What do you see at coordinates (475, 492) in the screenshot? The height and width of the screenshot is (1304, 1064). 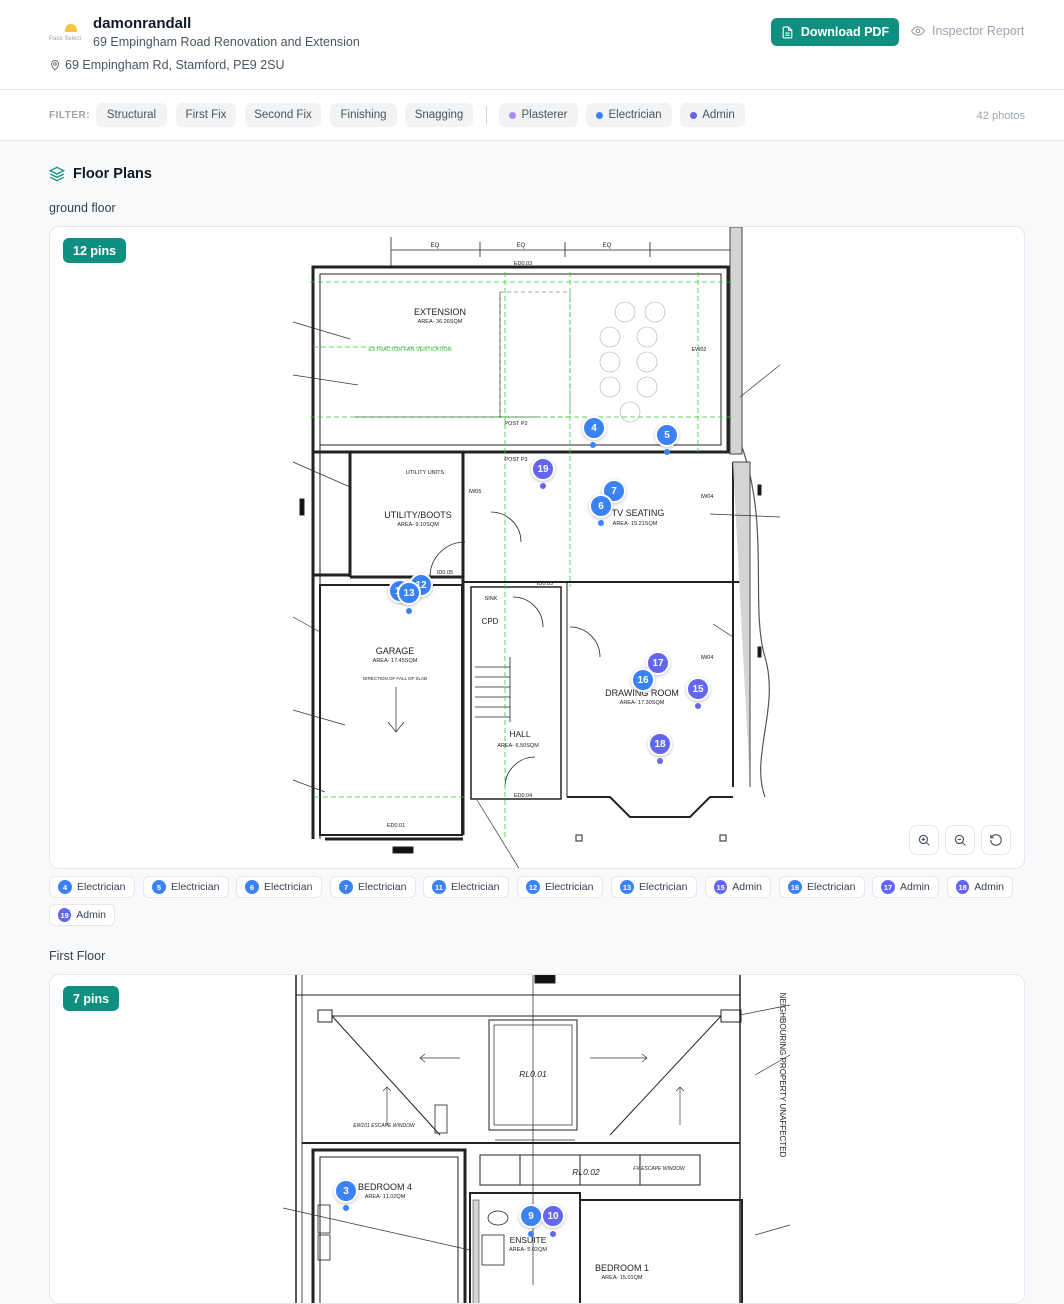 I see `svg-text: IW05` at bounding box center [475, 492].